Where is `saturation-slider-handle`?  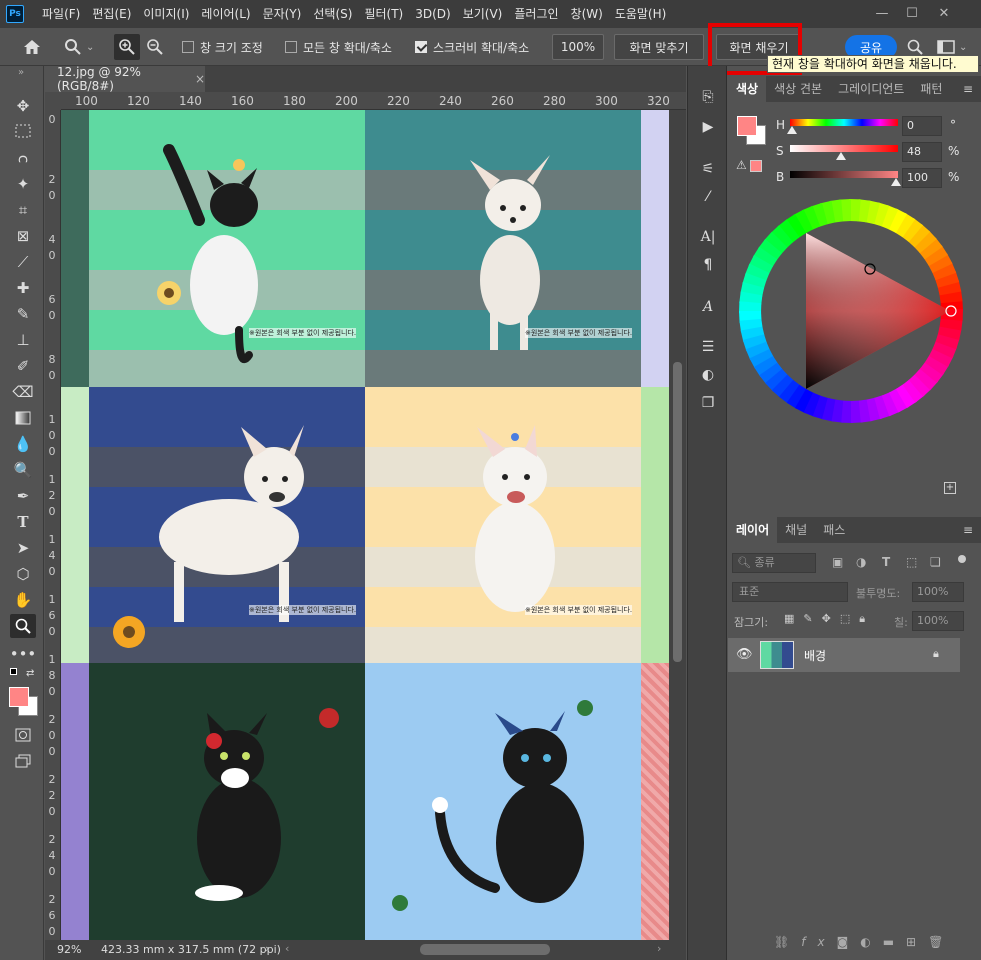
saturation-slider-handle is located at coordinates (841, 156).